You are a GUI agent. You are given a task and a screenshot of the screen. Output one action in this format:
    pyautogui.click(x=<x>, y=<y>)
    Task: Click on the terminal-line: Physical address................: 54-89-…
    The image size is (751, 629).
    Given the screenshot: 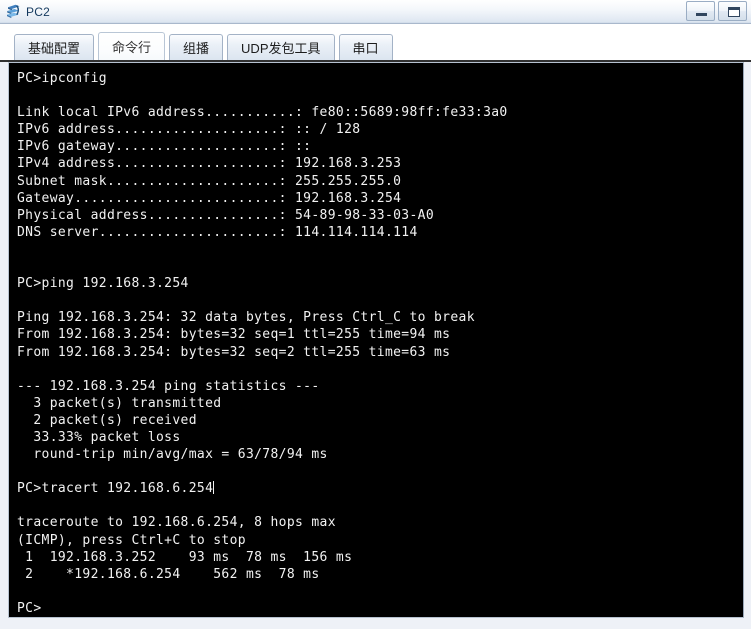 What is the action you would take?
    pyautogui.click(x=226, y=215)
    